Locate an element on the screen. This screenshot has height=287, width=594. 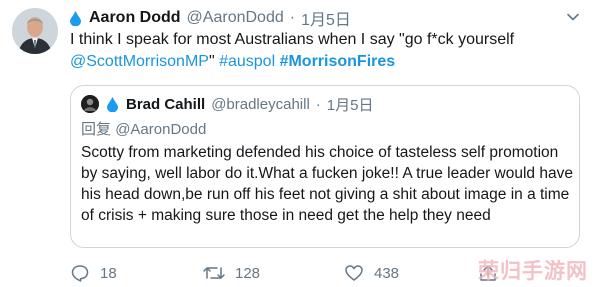
like-button: 438 is located at coordinates (371, 273).